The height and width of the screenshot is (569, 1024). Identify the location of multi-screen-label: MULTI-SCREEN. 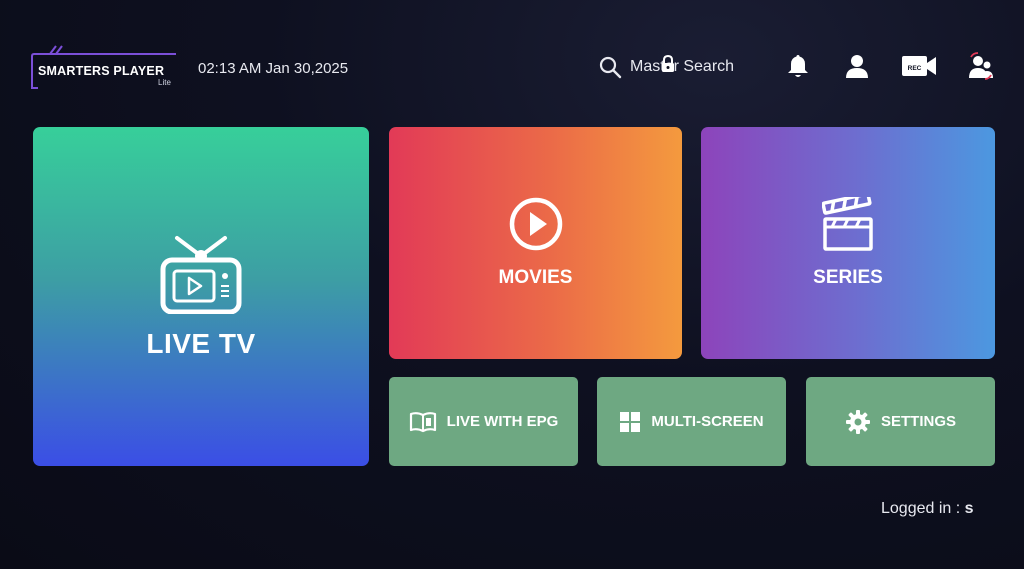
(707, 421).